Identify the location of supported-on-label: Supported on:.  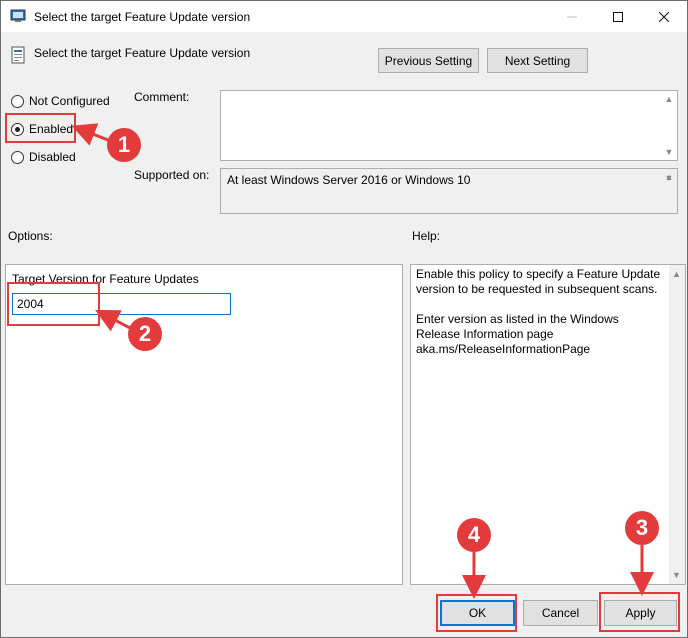
(172, 175).